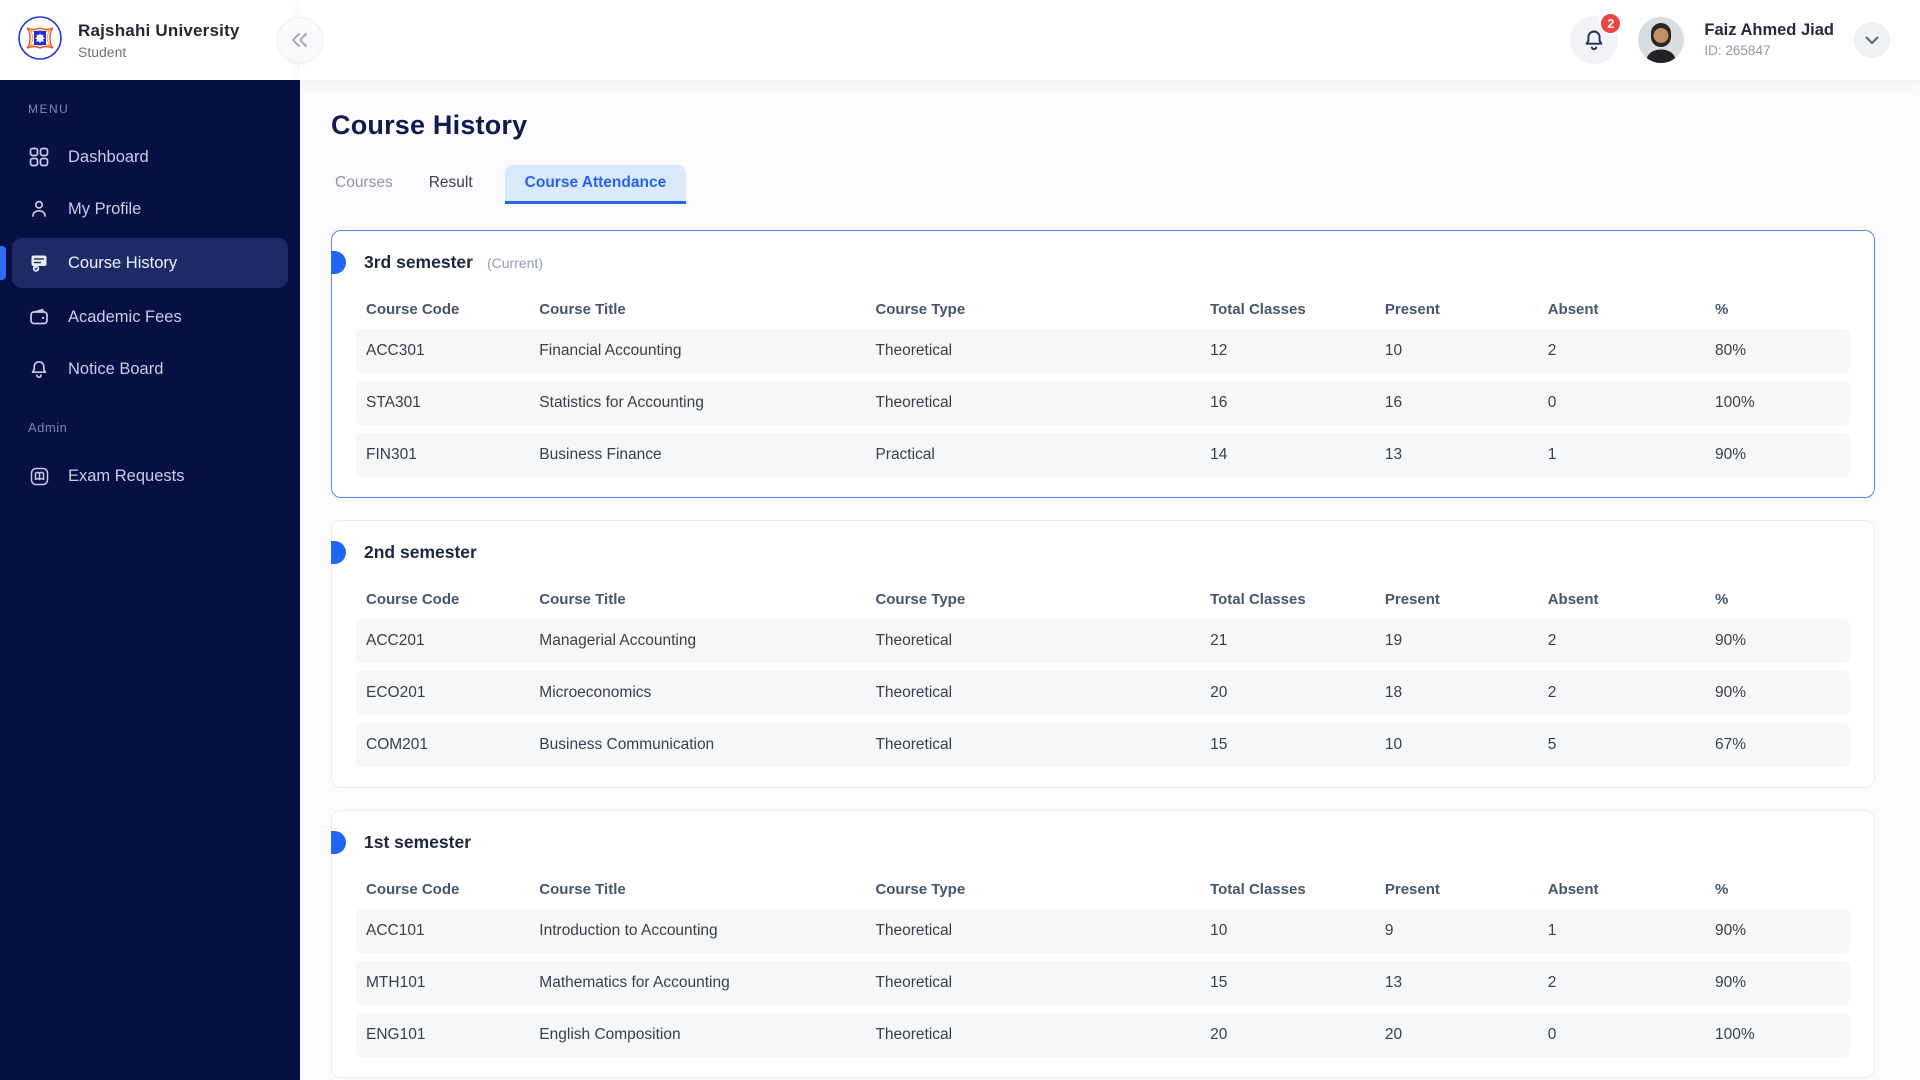  I want to click on table-cell: STA301, so click(393, 402).